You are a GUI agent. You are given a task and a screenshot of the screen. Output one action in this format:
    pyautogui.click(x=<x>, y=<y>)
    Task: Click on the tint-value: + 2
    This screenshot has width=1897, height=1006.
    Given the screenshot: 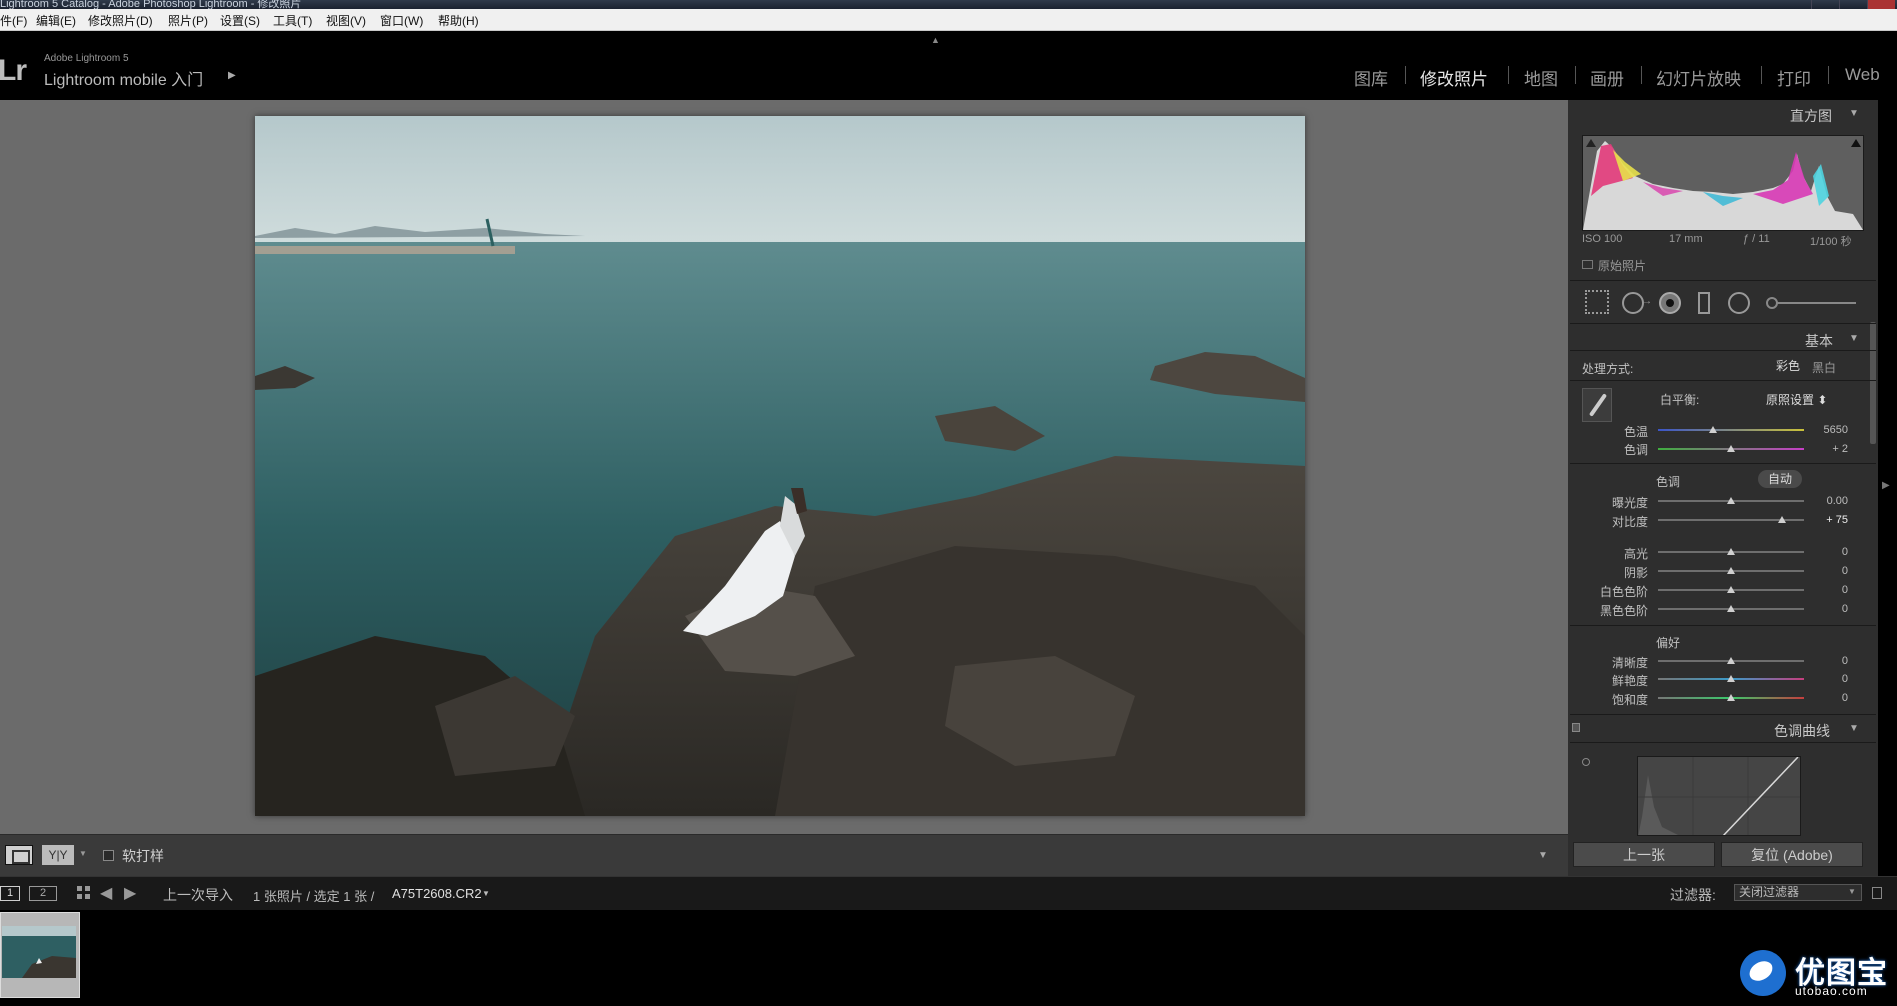 What is the action you would take?
    pyautogui.click(x=1833, y=449)
    